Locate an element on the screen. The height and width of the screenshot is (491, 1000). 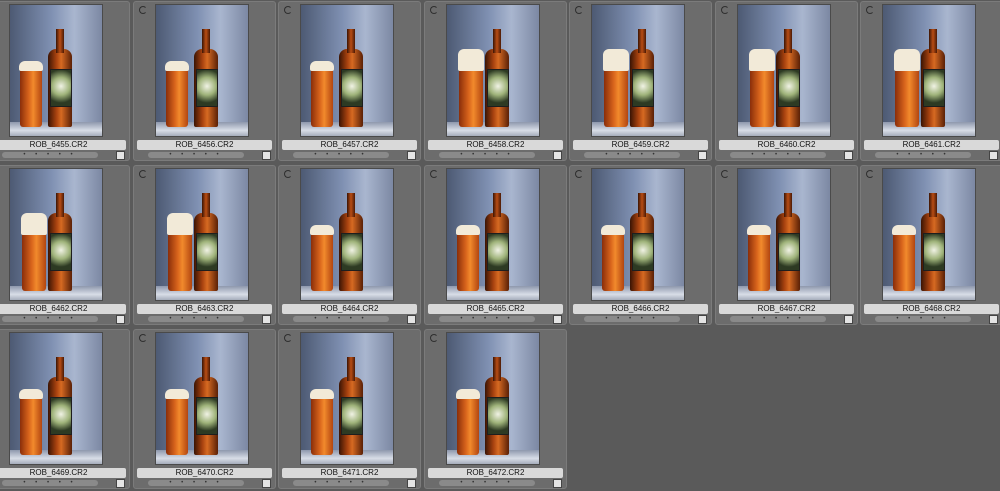
thumbnail-cell: ROB_6467.CR2 • • • • • is located at coordinates (786, 245).